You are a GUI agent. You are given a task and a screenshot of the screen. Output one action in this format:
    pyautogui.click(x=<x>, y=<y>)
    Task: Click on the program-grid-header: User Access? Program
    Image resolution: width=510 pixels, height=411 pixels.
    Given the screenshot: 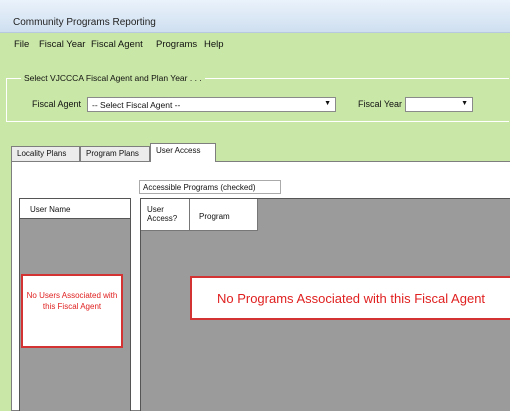 What is the action you would take?
    pyautogui.click(x=199, y=215)
    